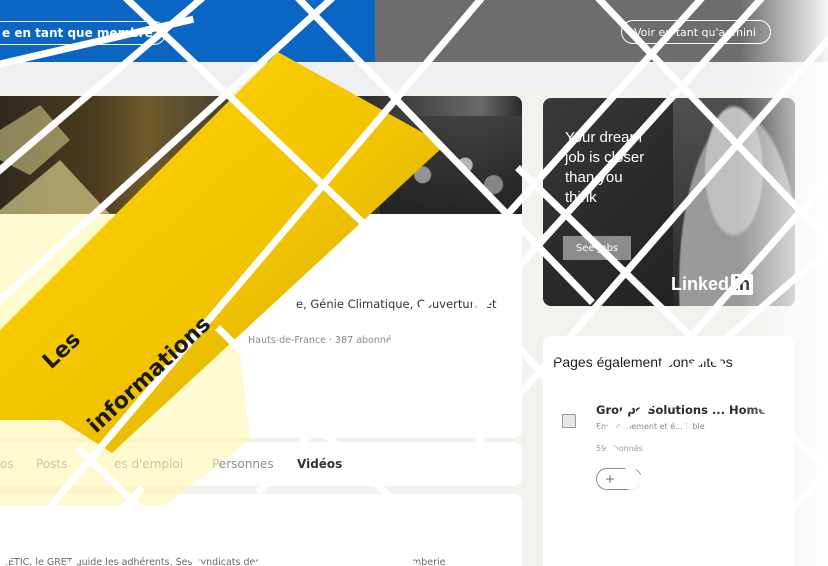 This screenshot has height=566, width=828. I want to click on plus-icon: +, so click(610, 479).